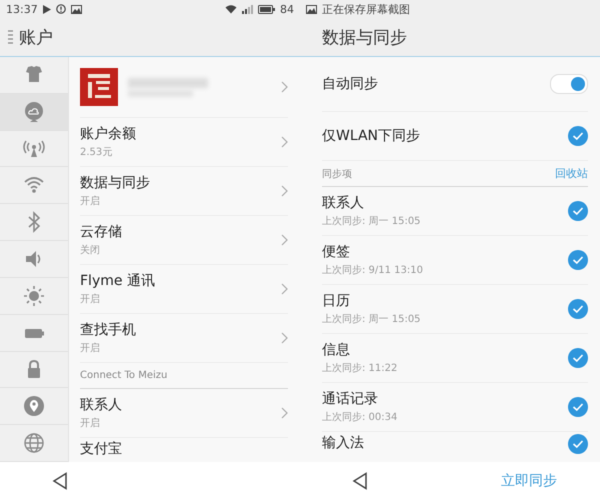 The image size is (600, 500). Describe the element at coordinates (337, 174) in the screenshot. I see `section-header: 同步项` at that location.